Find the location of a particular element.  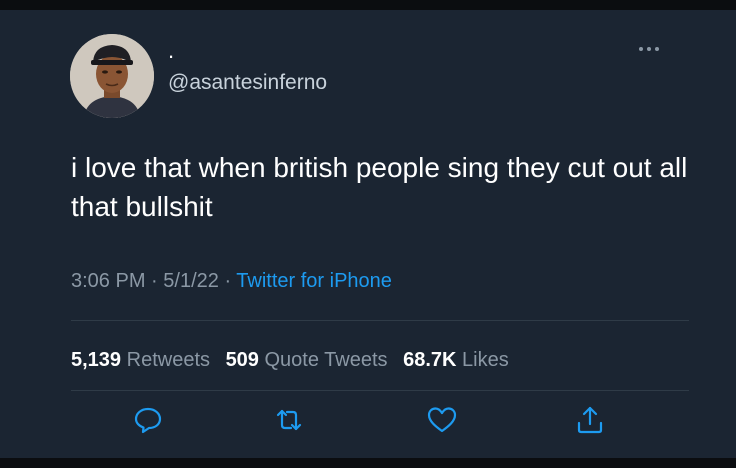

tweet-time: 3:06 PM is located at coordinates (108, 281).